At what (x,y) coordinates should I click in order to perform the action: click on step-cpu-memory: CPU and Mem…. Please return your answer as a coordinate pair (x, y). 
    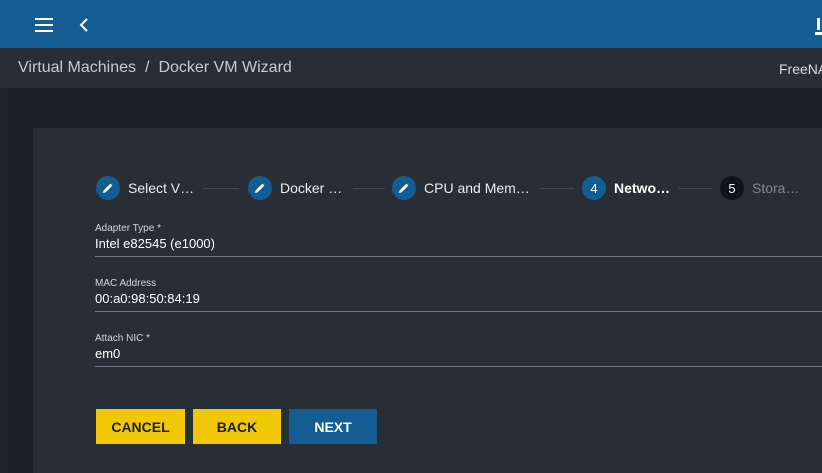
    Looking at the image, I should click on (461, 188).